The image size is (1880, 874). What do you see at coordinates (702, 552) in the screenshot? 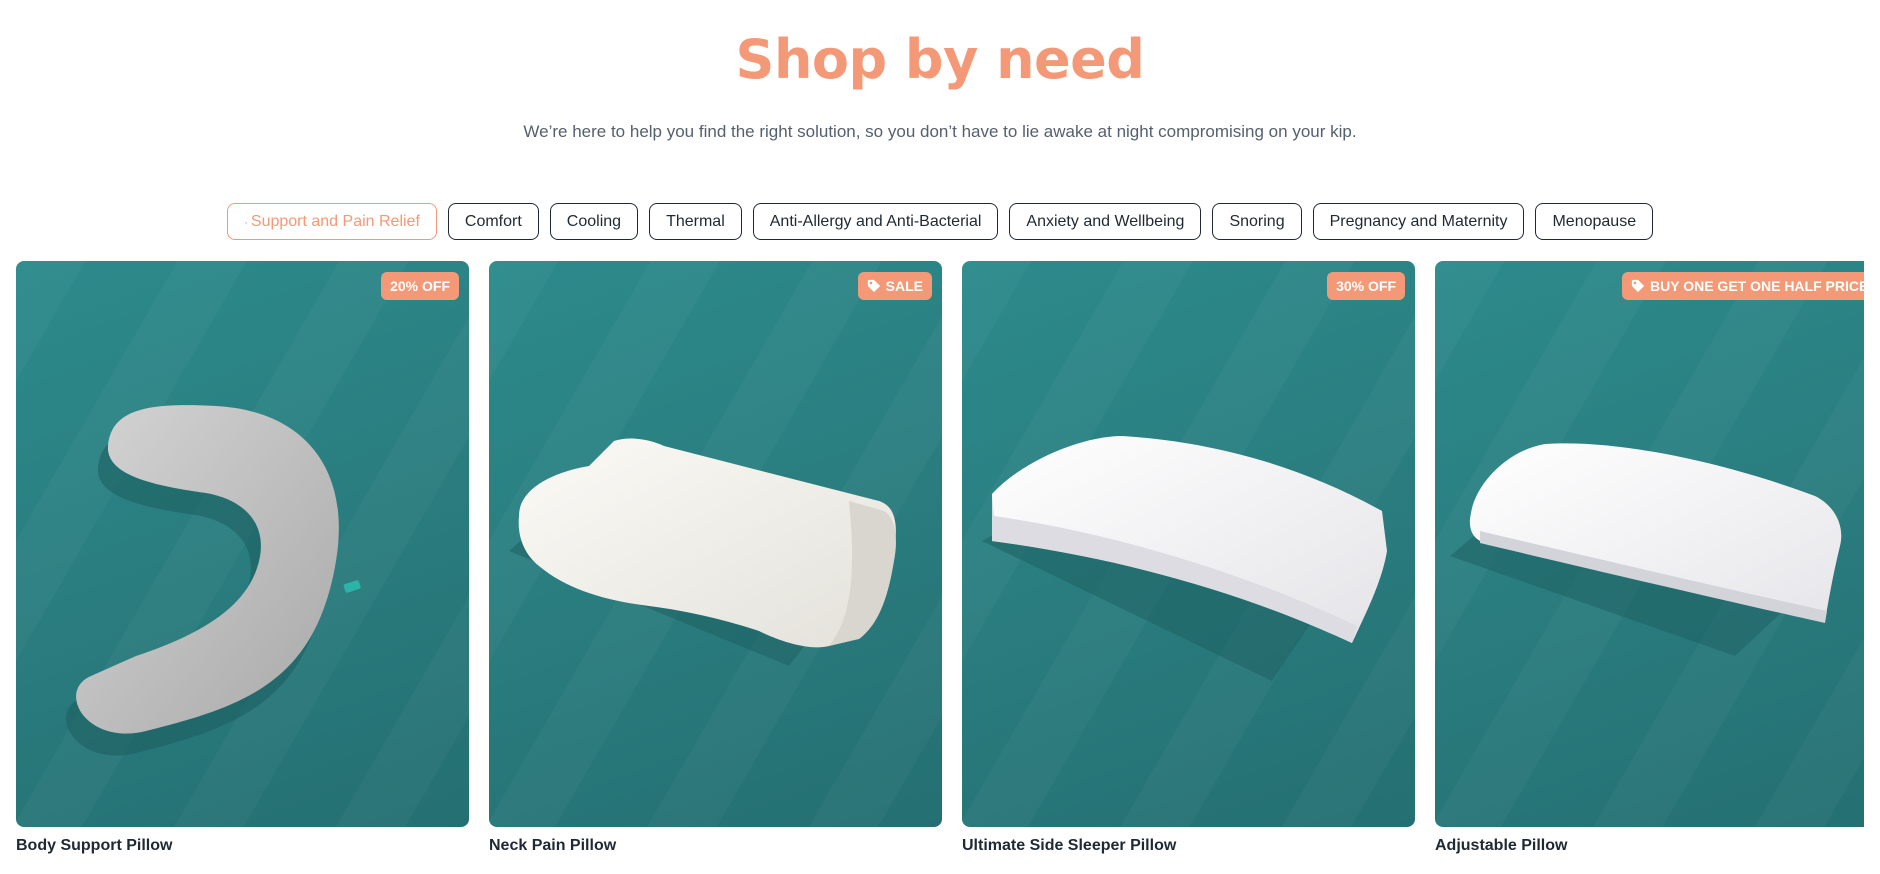
I see `neck-pain-pillow-image` at bounding box center [702, 552].